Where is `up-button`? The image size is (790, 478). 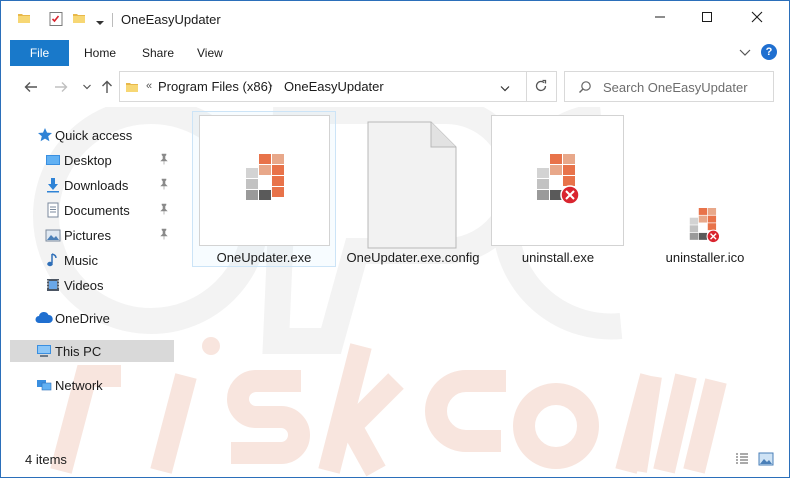
up-button is located at coordinates (107, 87).